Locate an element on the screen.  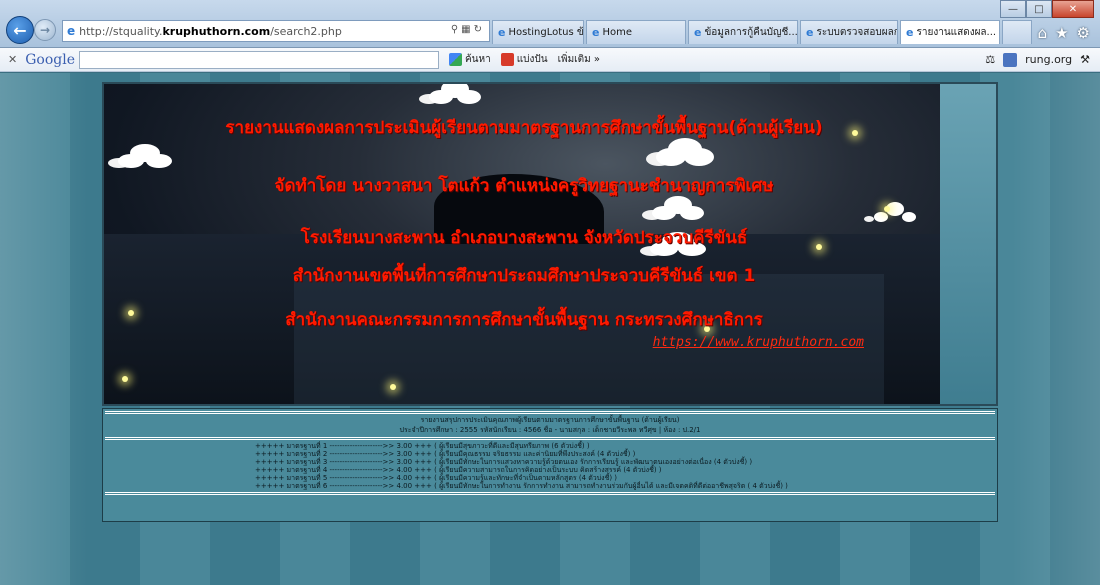
chrome-icon-group: ⌂ ★ ⚙ is located at coordinates (1064, 33).